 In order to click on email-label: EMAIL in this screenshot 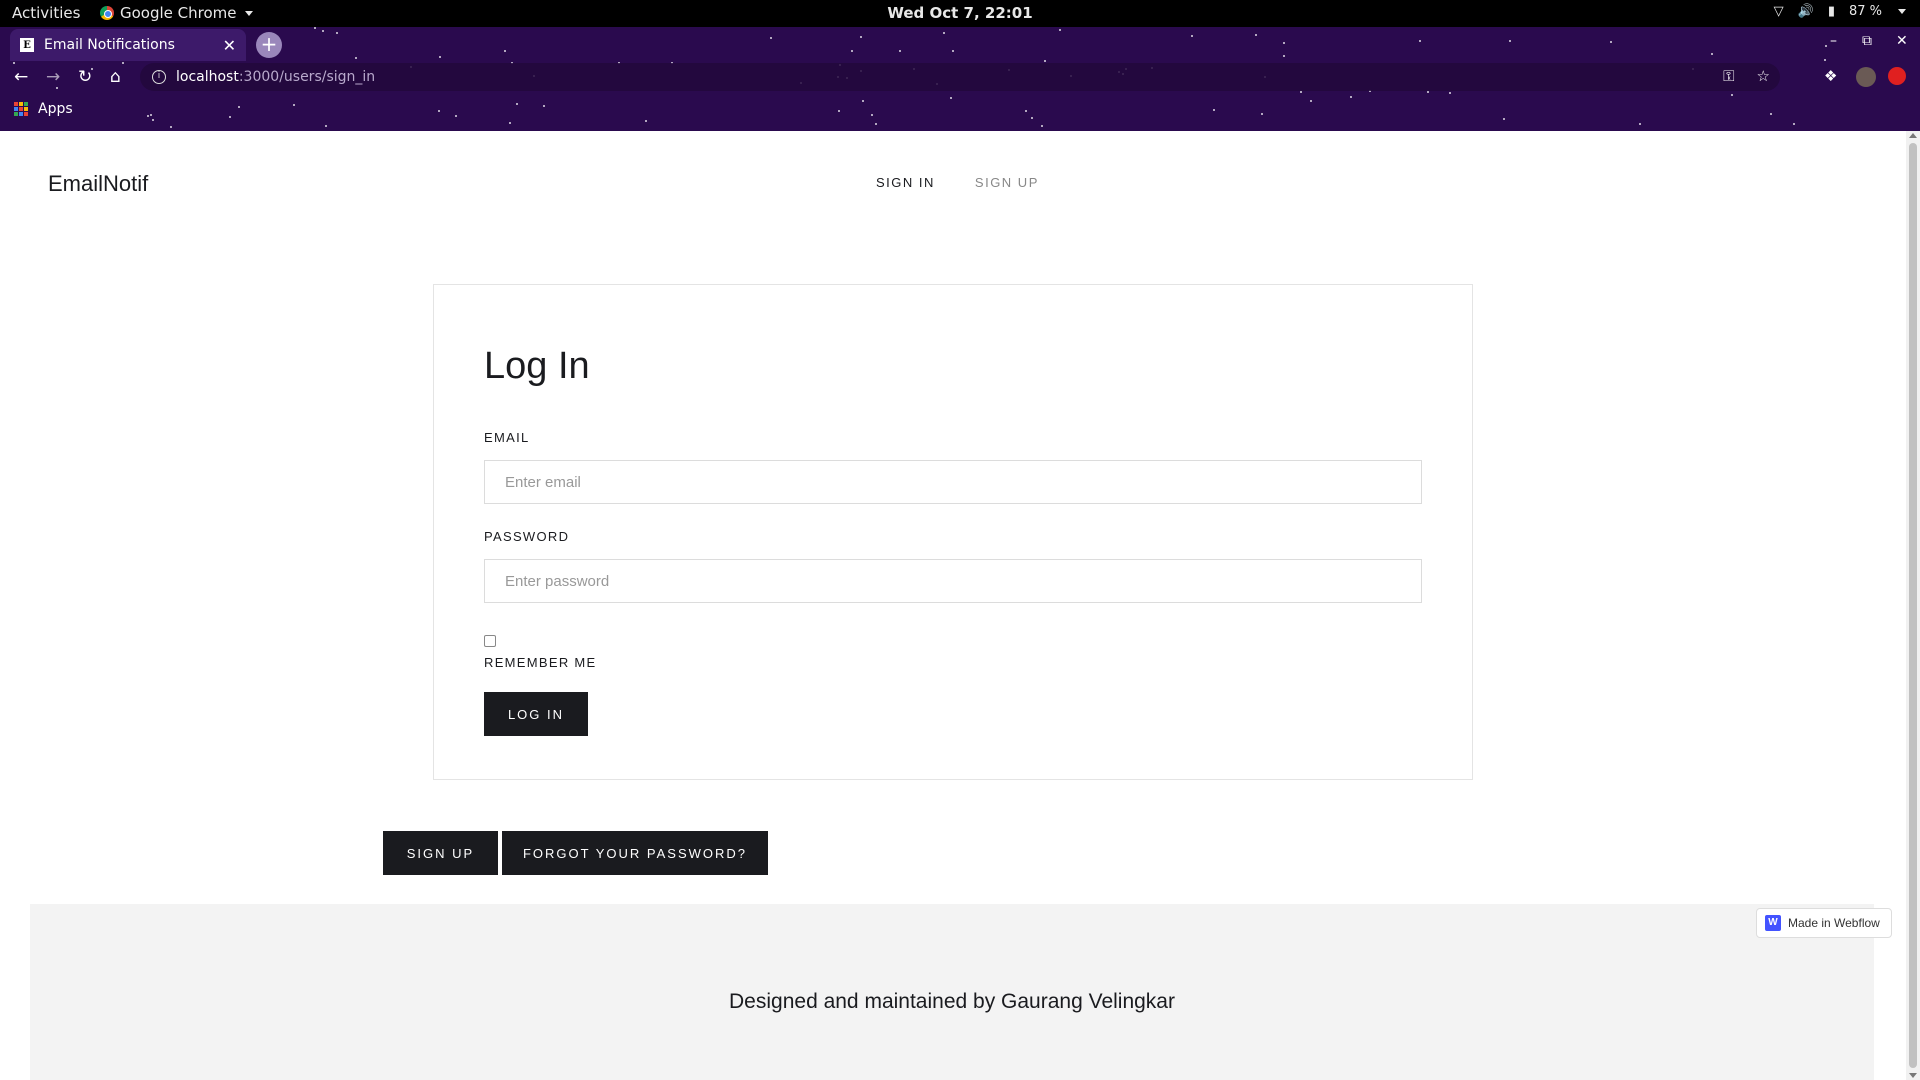, I will do `click(507, 437)`.